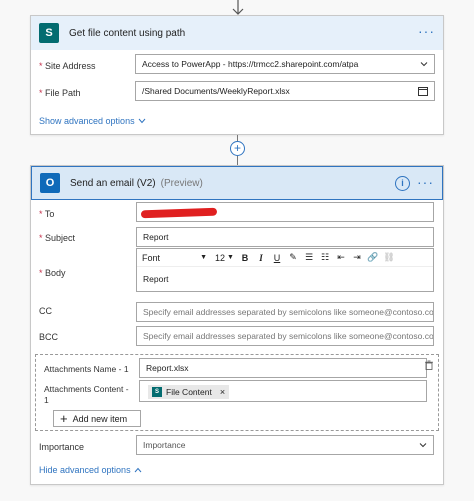 This screenshot has height=501, width=474. What do you see at coordinates (151, 257) in the screenshot?
I see `font-select-value: Font` at bounding box center [151, 257].